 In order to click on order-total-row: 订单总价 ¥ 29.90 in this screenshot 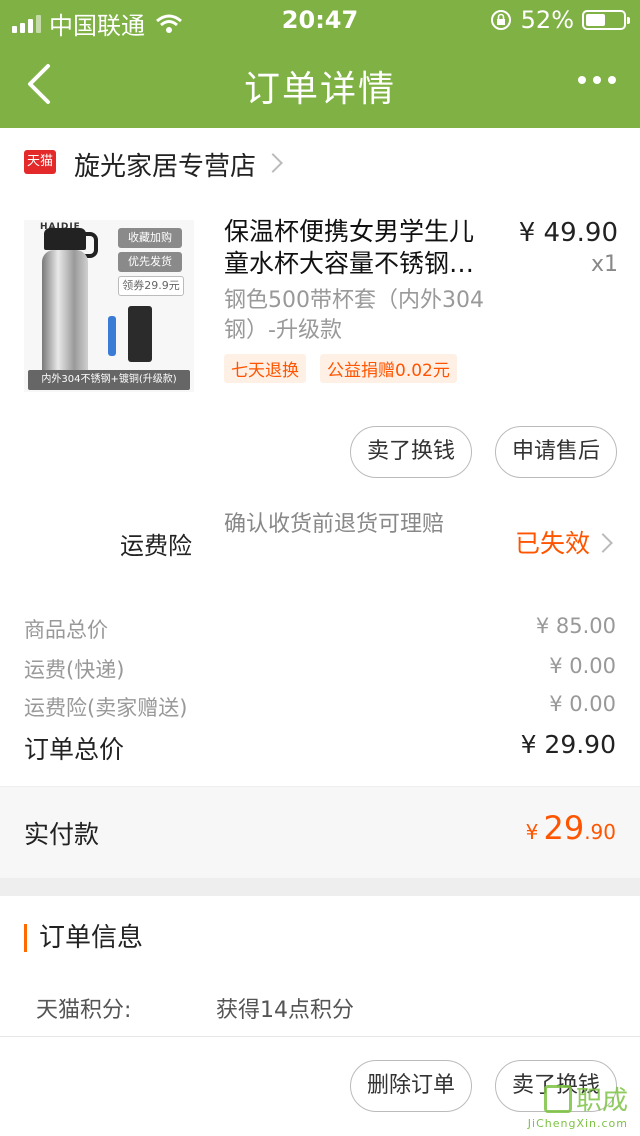, I will do `click(320, 748)`.